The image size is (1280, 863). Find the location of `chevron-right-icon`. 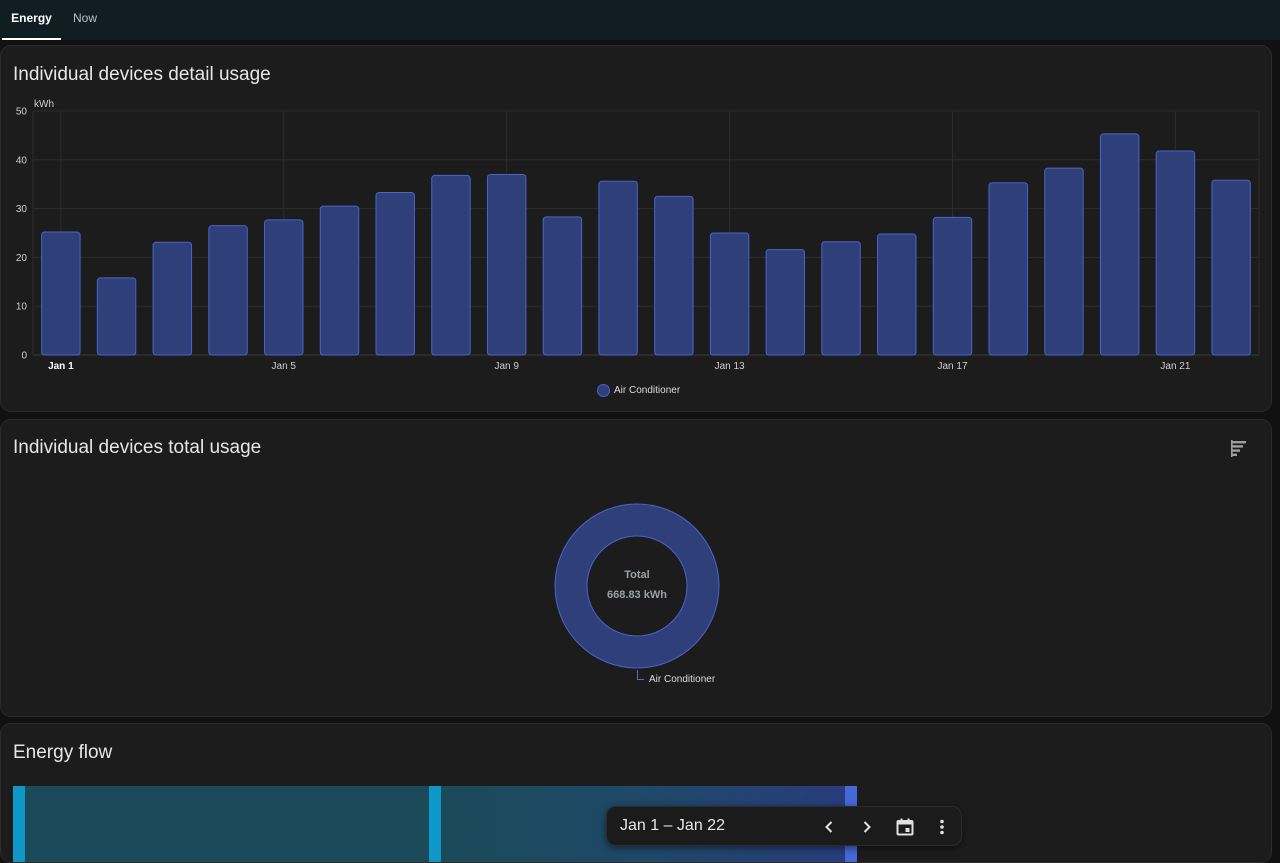

chevron-right-icon is located at coordinates (867, 827).